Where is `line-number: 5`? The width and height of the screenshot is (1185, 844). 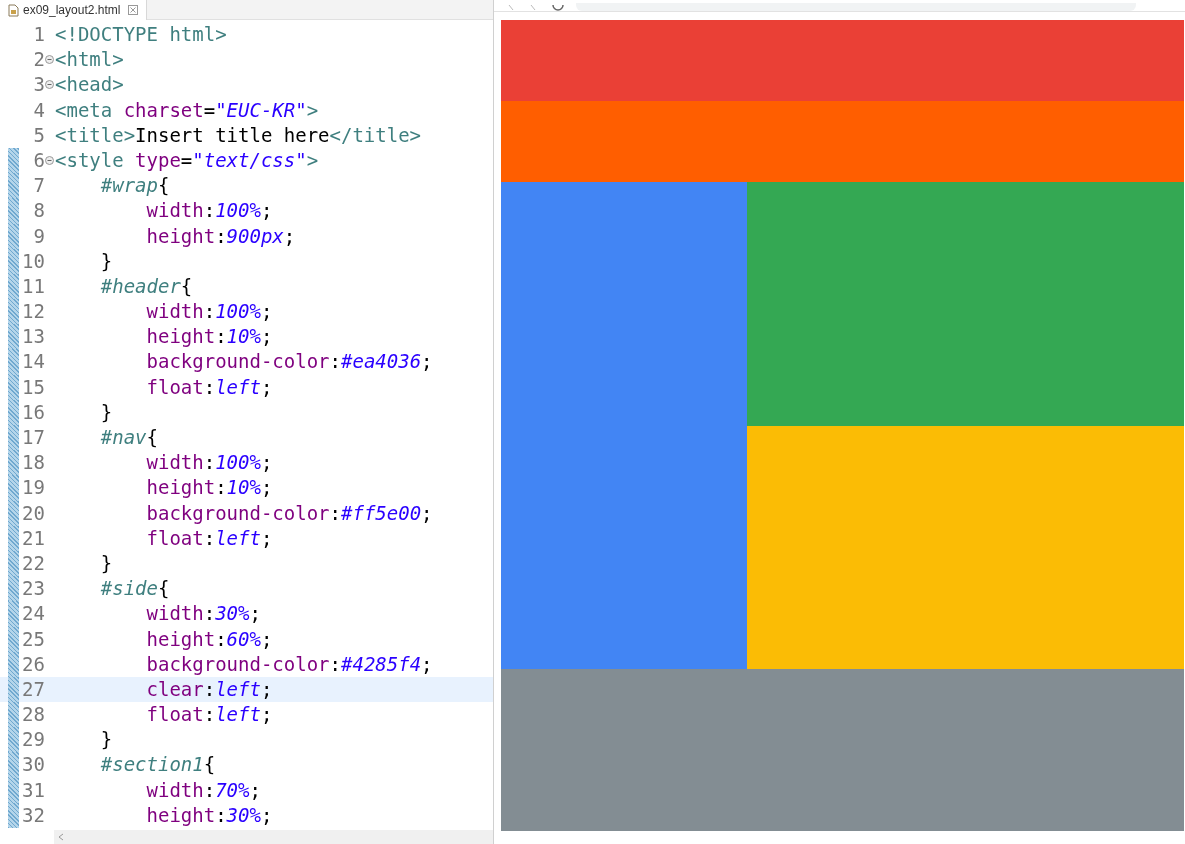
line-number: 5 is located at coordinates (39, 135).